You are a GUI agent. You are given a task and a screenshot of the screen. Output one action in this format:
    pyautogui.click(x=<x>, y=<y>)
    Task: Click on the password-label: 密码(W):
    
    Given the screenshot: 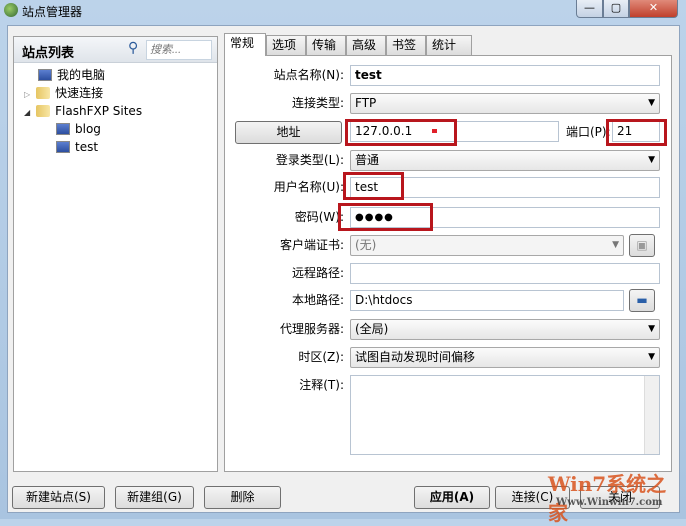 What is the action you would take?
    pyautogui.click(x=319, y=217)
    